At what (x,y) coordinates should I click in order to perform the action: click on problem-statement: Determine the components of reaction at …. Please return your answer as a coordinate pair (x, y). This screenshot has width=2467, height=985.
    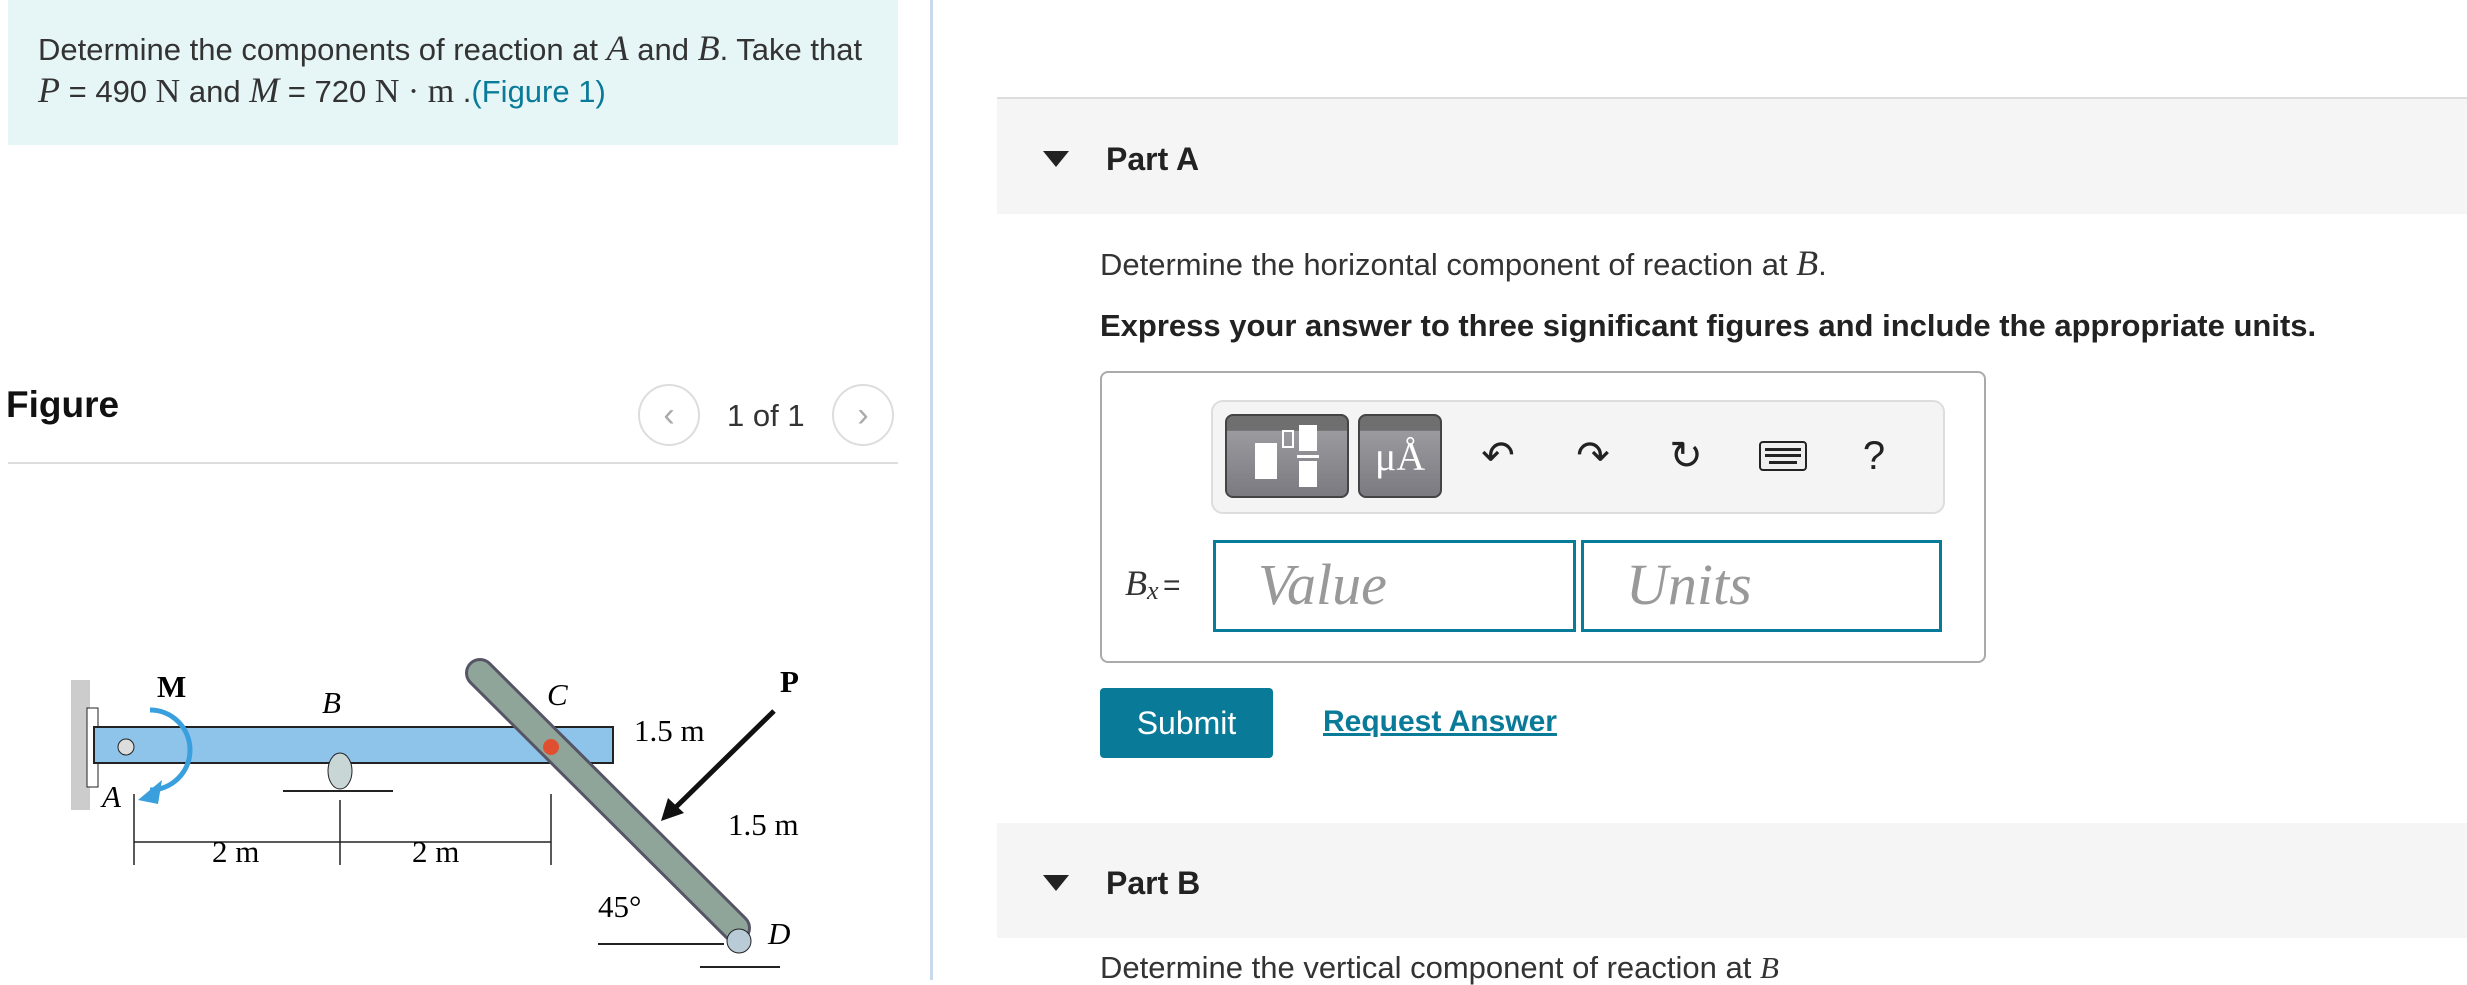
    Looking at the image, I should click on (453, 72).